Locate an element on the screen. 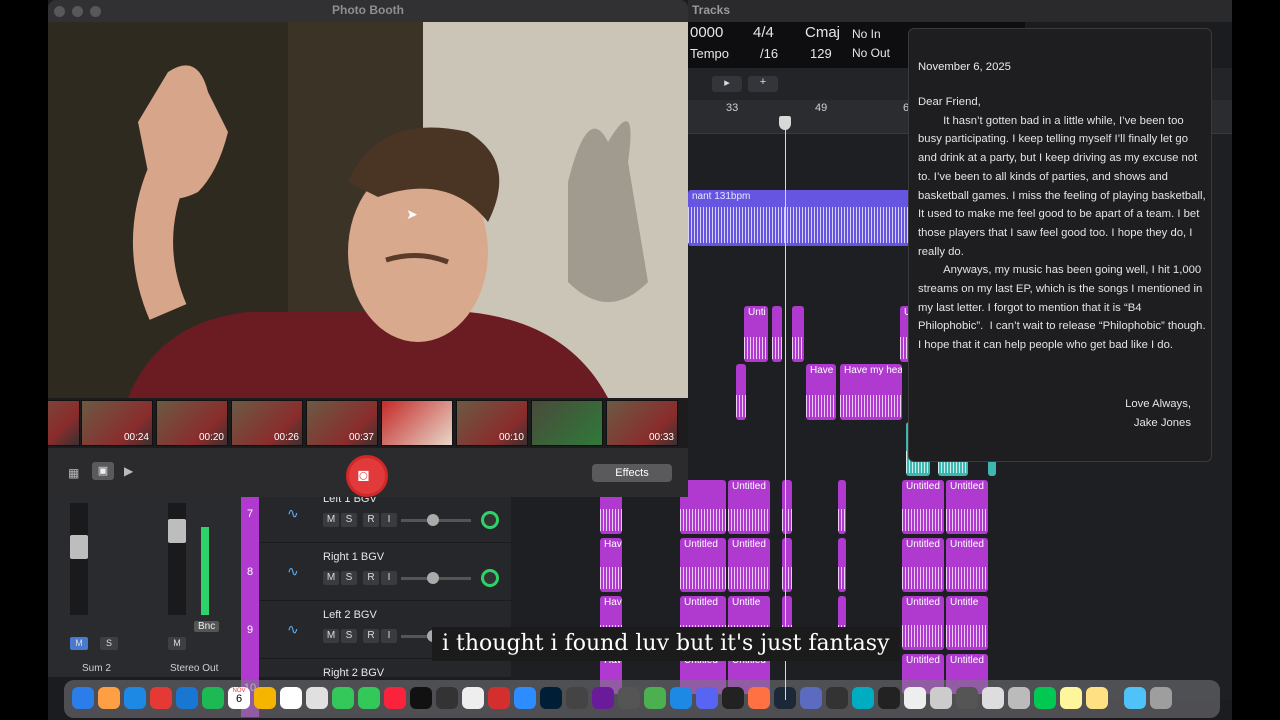 This screenshot has width=1280, height=720. zoom-icon is located at coordinates (525, 698).